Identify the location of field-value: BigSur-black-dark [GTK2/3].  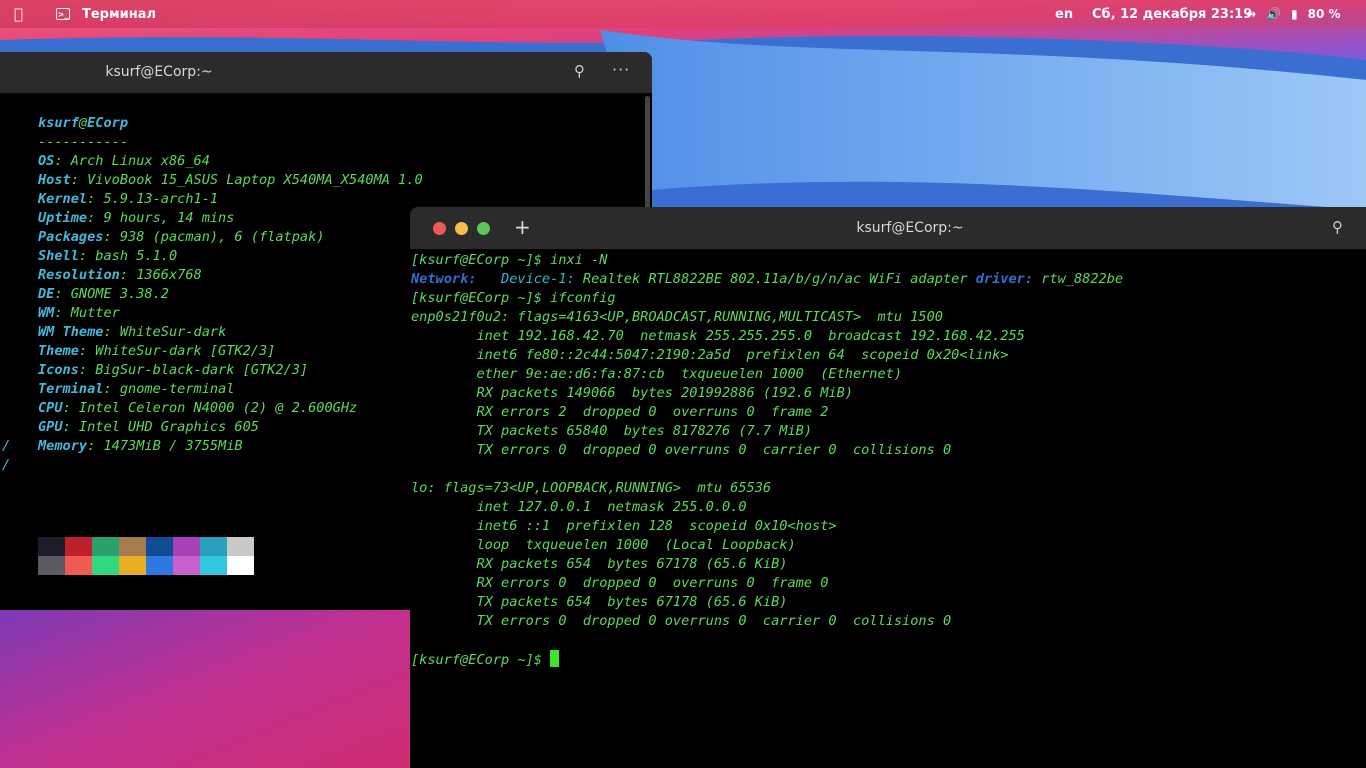
(198, 370).